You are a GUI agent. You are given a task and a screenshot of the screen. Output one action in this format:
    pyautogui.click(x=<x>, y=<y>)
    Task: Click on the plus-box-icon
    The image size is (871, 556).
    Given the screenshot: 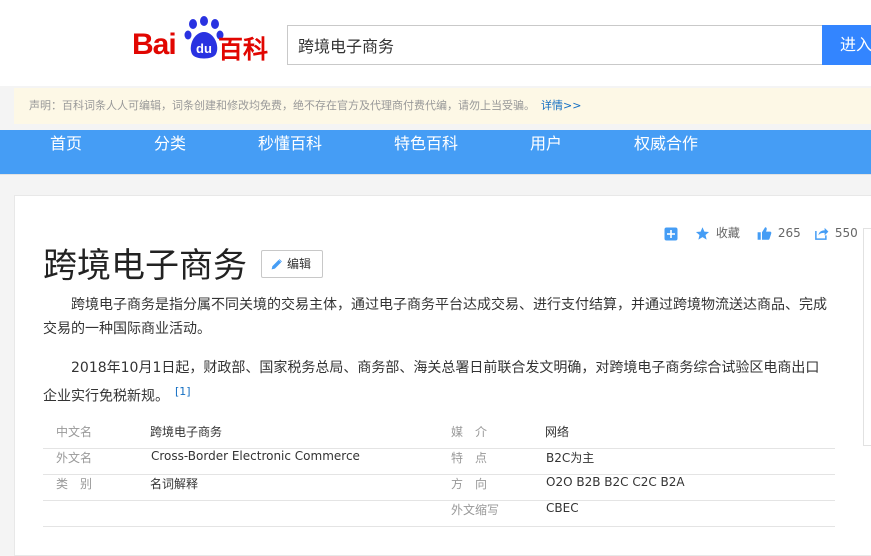 What is the action you would take?
    pyautogui.click(x=671, y=233)
    